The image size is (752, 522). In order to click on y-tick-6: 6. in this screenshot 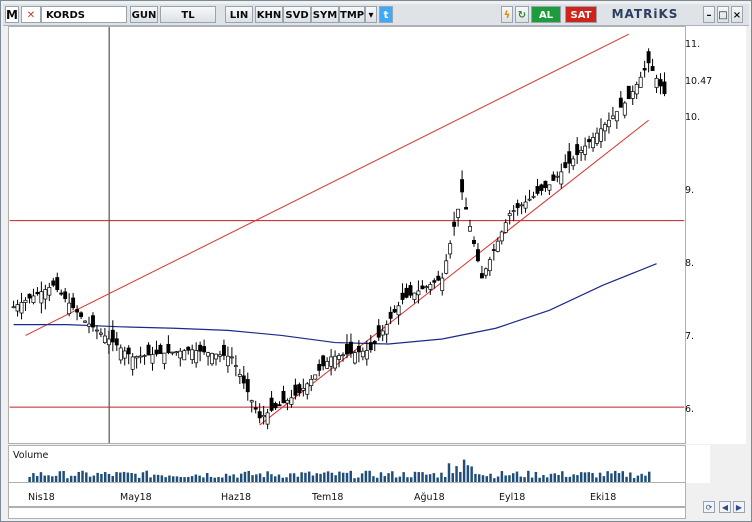, I will do `click(690, 409)`.